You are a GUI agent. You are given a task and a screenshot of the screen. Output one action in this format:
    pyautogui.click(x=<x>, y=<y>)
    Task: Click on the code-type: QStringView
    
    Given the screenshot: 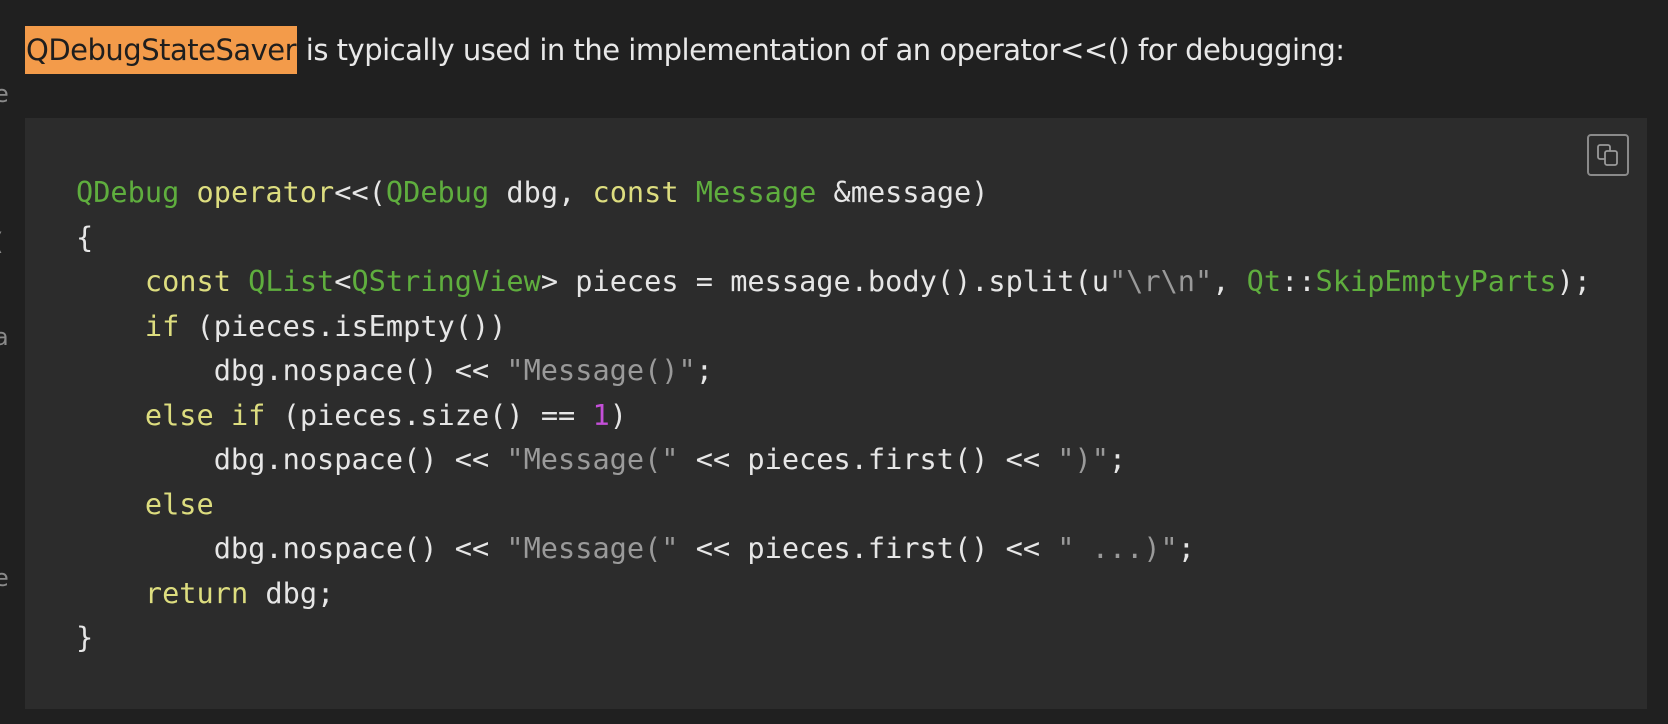 What is the action you would take?
    pyautogui.click(x=446, y=281)
    